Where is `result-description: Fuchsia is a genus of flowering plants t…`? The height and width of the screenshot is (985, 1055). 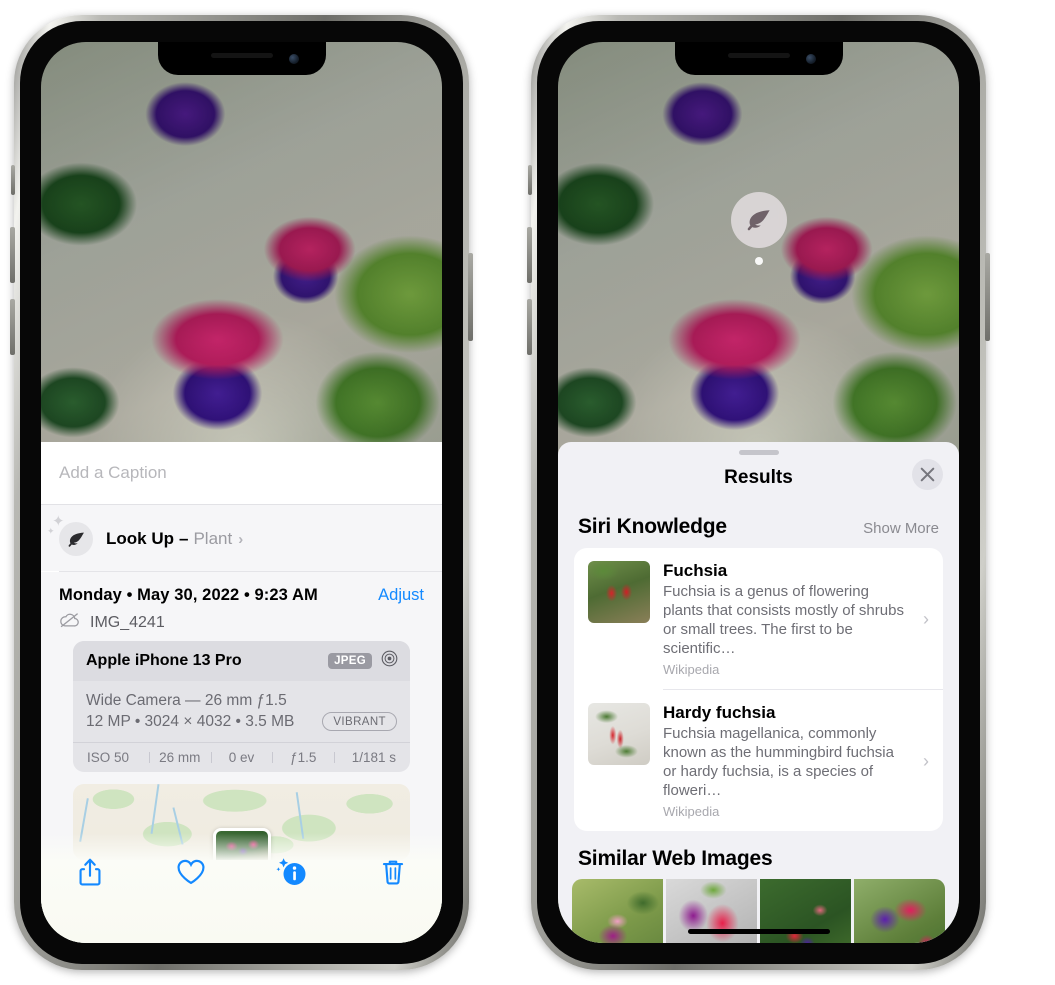
result-description: Fuchsia is a genus of flowering plants t… is located at coordinates (783, 620).